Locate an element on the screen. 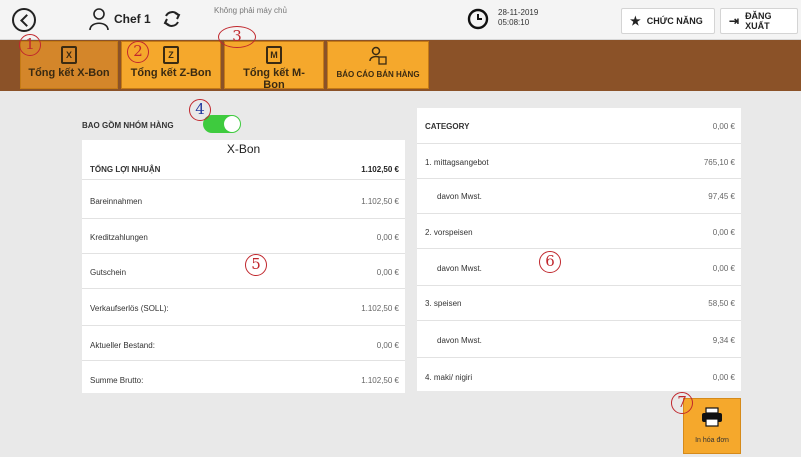  annotation-marker-3: 3 is located at coordinates (237, 37).